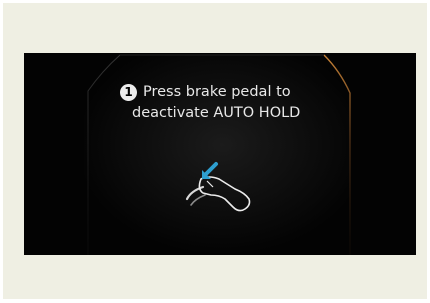 This screenshot has height=303, width=430. Describe the element at coordinates (128, 92) in the screenshot. I see `step-number-badge: 1` at that location.